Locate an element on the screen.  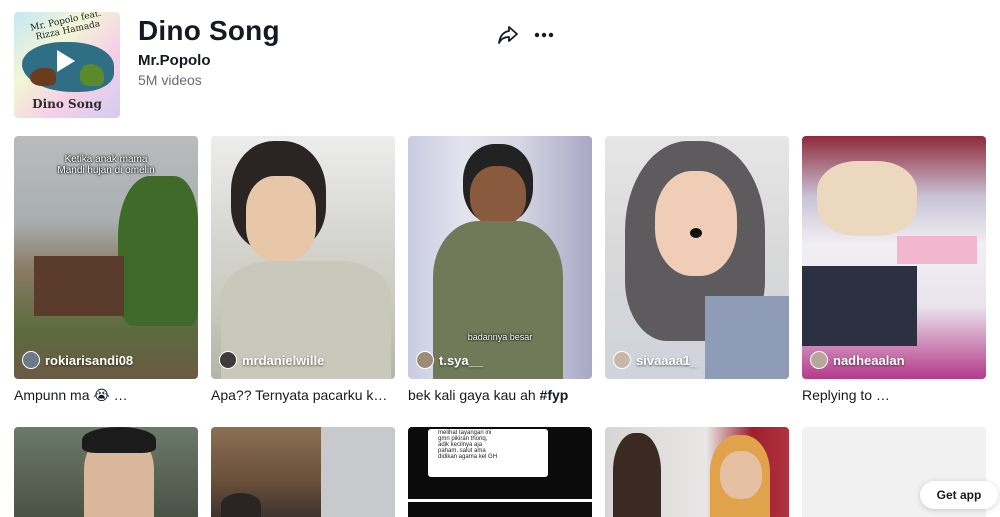
share-arrow-icon is located at coordinates (508, 35).